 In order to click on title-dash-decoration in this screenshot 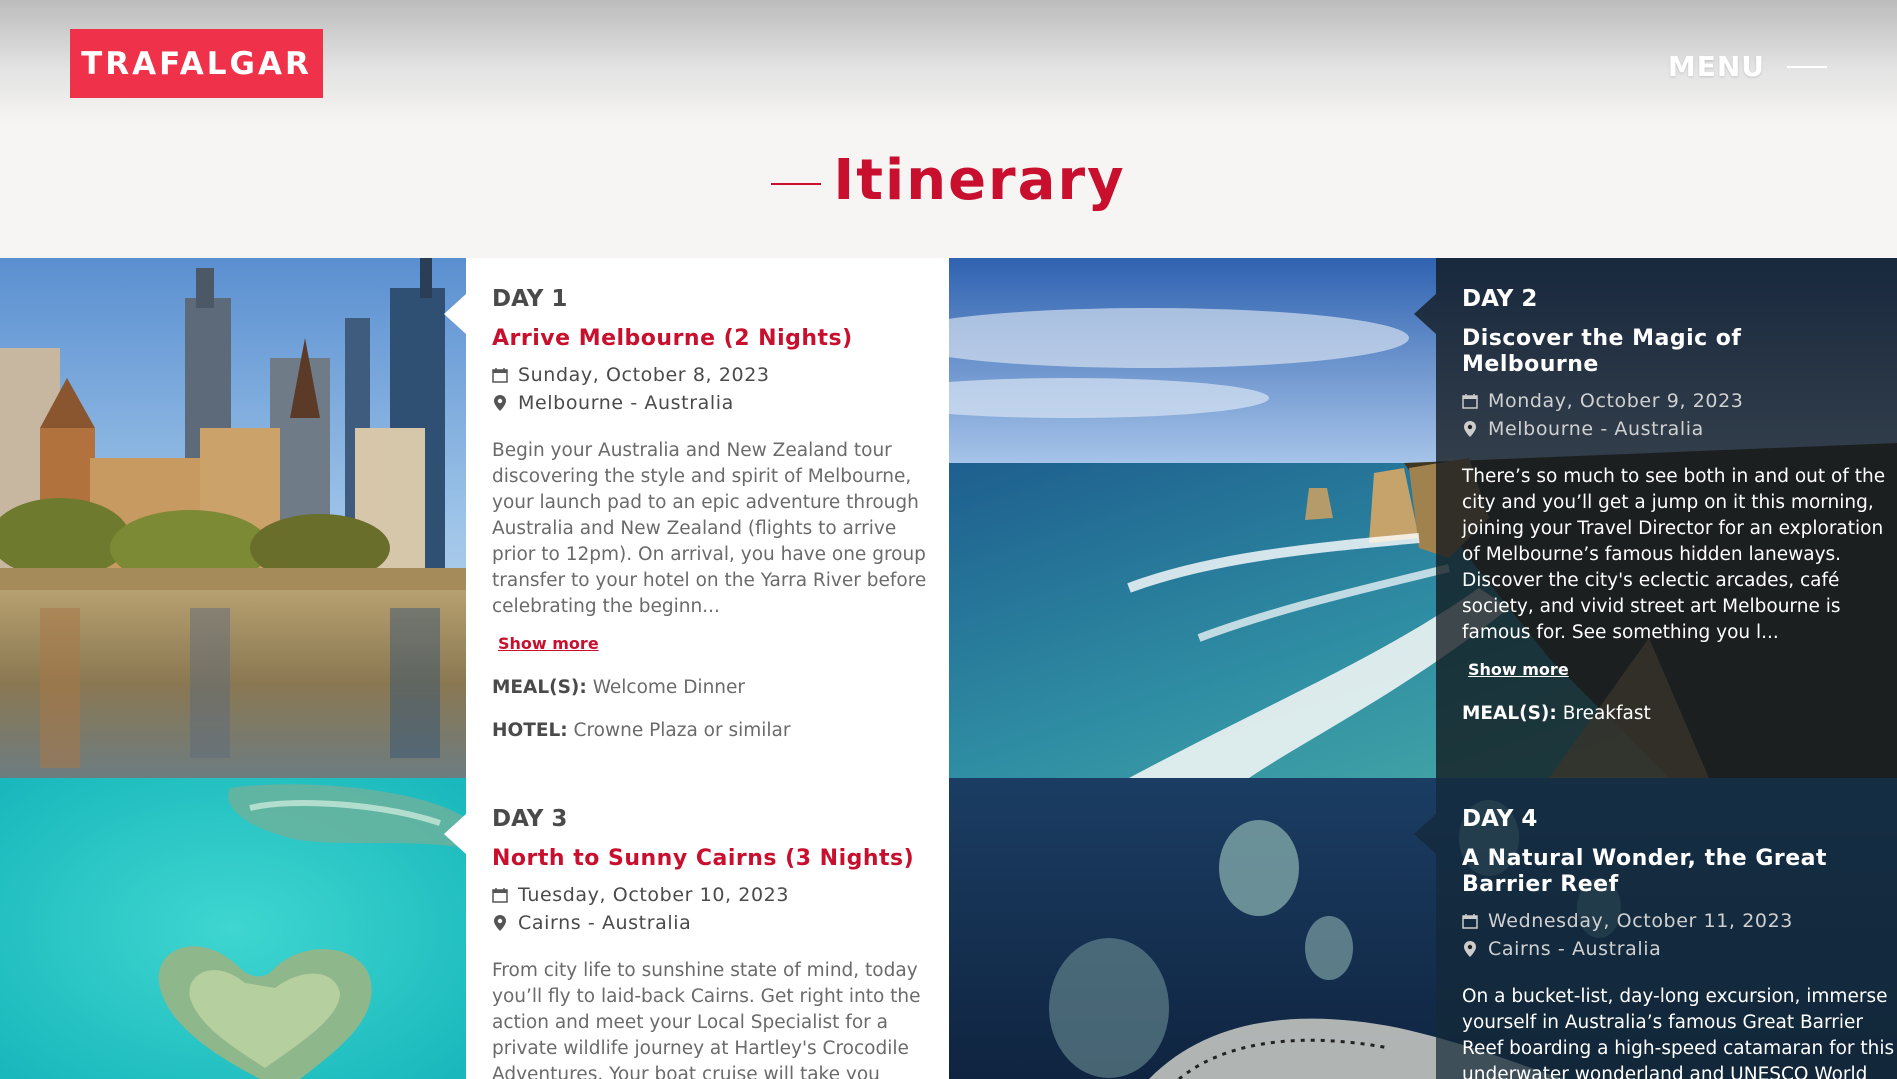, I will do `click(796, 183)`.